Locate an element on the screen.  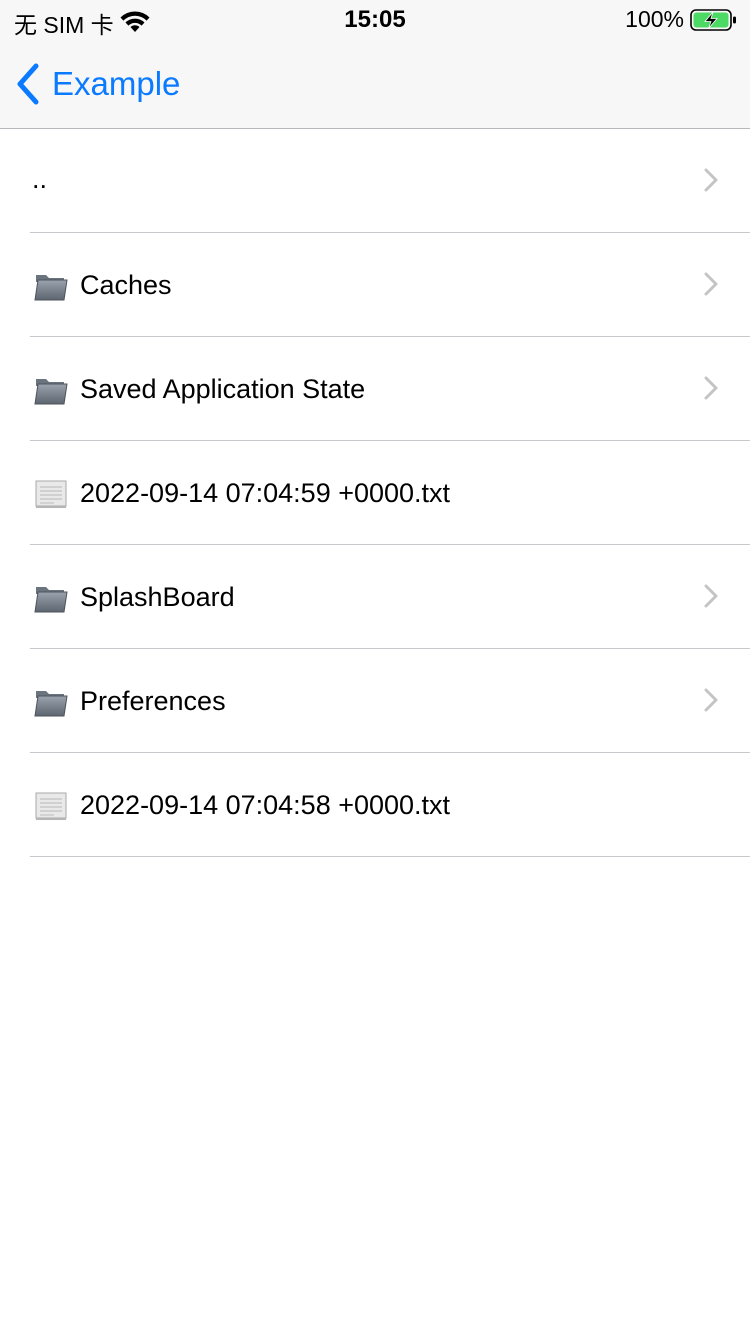
list-item-file: 2022-09-14 07:04:58 +0000.txt is located at coordinates (375, 805).